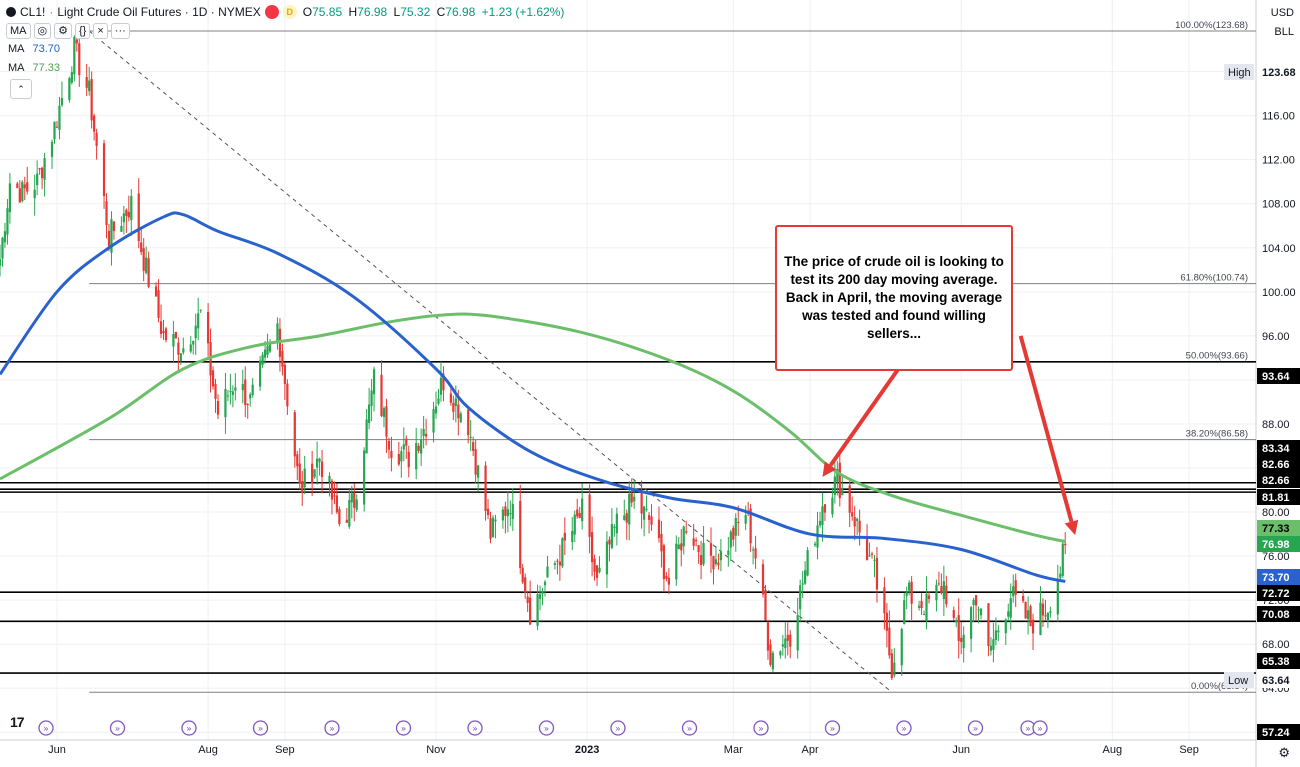  Describe the element at coordinates (42, 31) in the screenshot. I see `visibility-eye-icon: ◎` at that location.